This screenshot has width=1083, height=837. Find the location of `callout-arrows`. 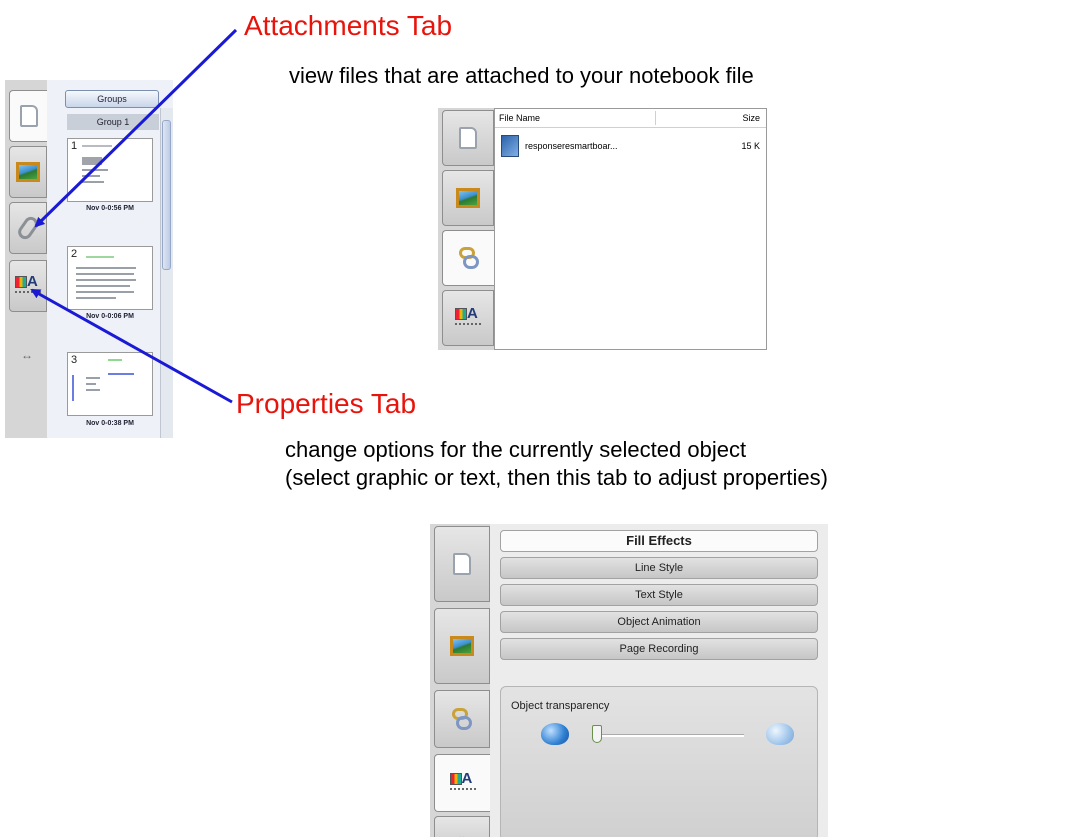

callout-arrows is located at coordinates (134, 216).